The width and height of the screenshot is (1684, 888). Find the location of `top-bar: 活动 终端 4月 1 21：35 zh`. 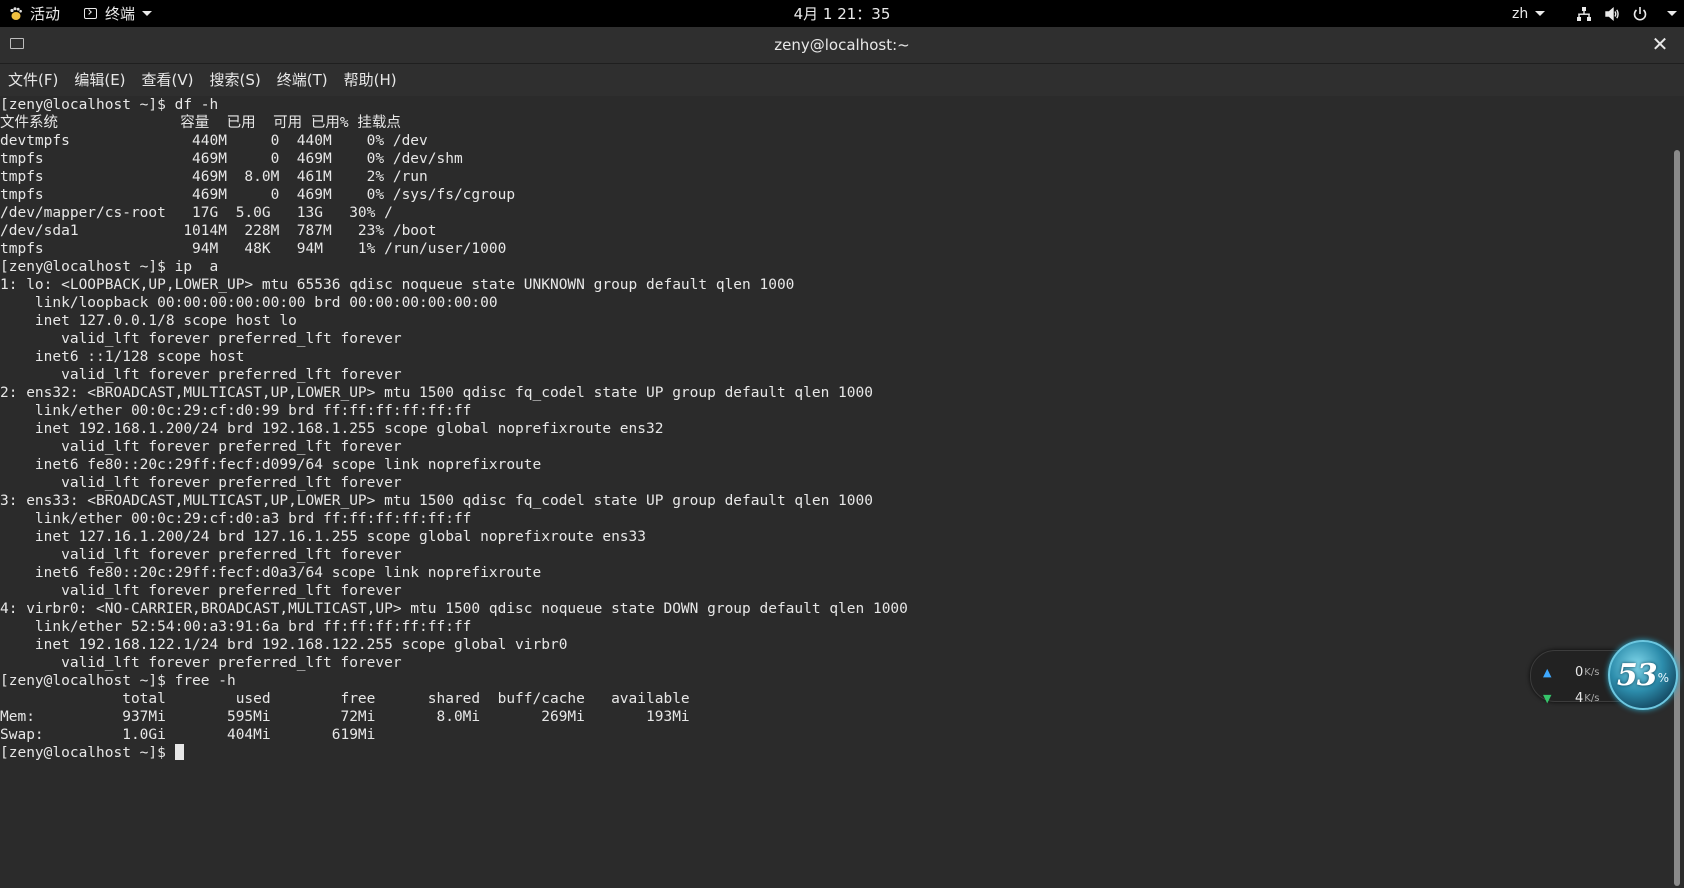

top-bar: 活动 终端 4月 1 21：35 zh is located at coordinates (842, 13).